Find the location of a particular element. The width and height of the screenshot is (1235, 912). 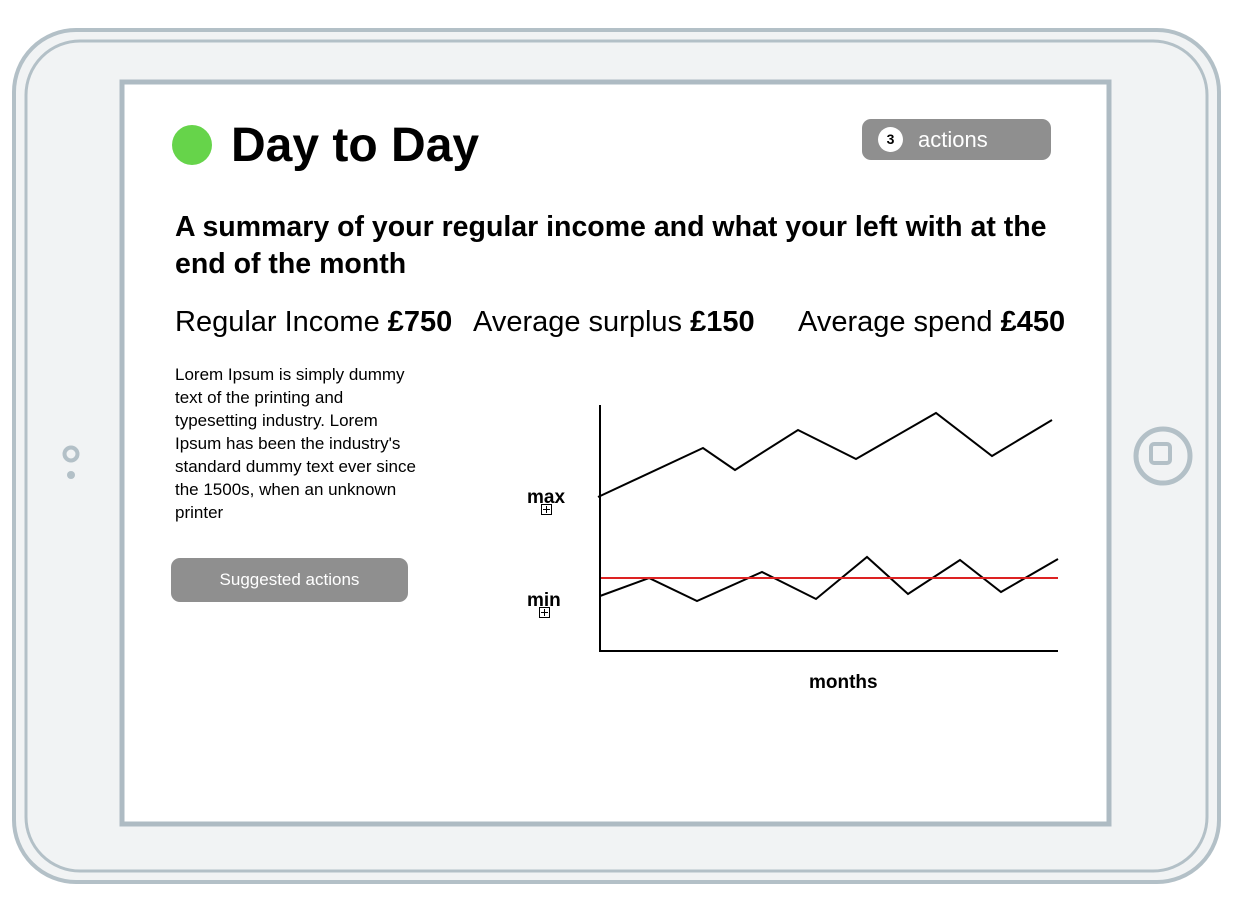

stat-value: £750 is located at coordinates (420, 322).